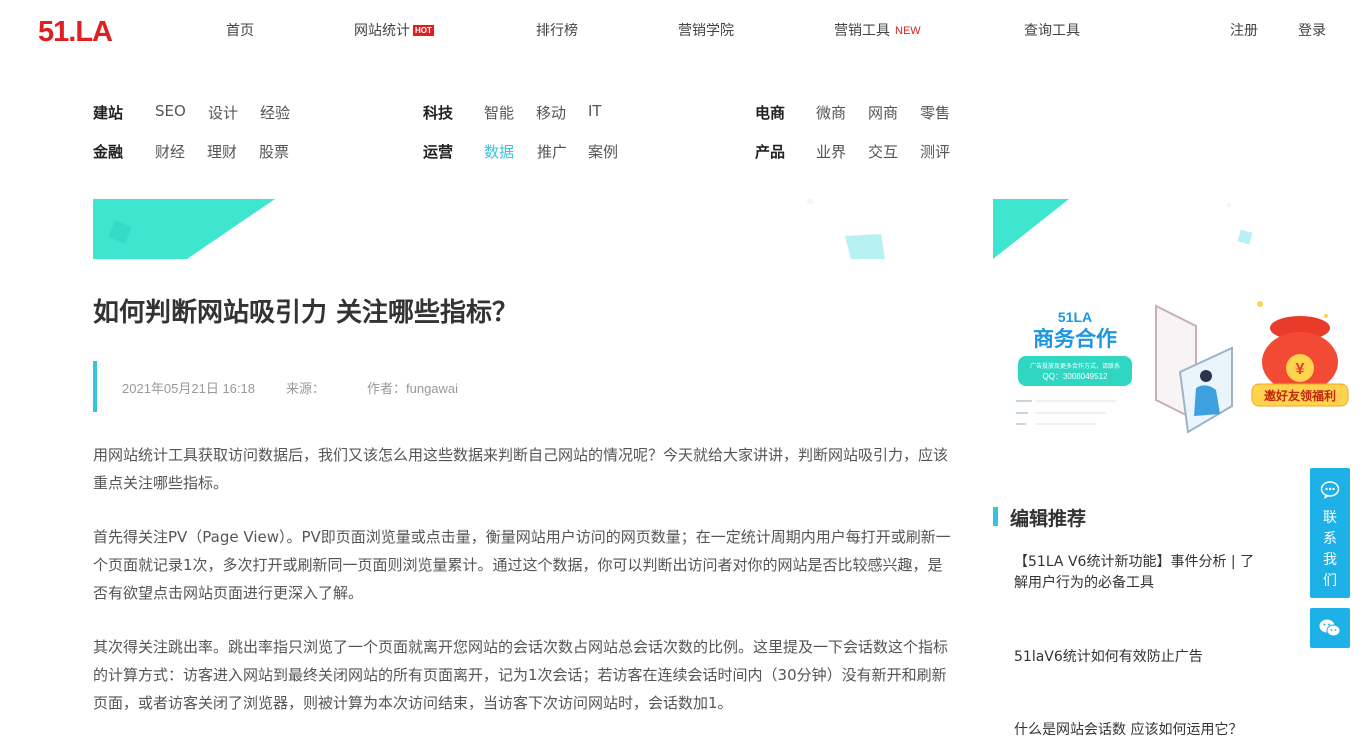 The width and height of the screenshot is (1366, 741). Describe the element at coordinates (595, 111) in the screenshot. I see `category-sub: IT` at that location.